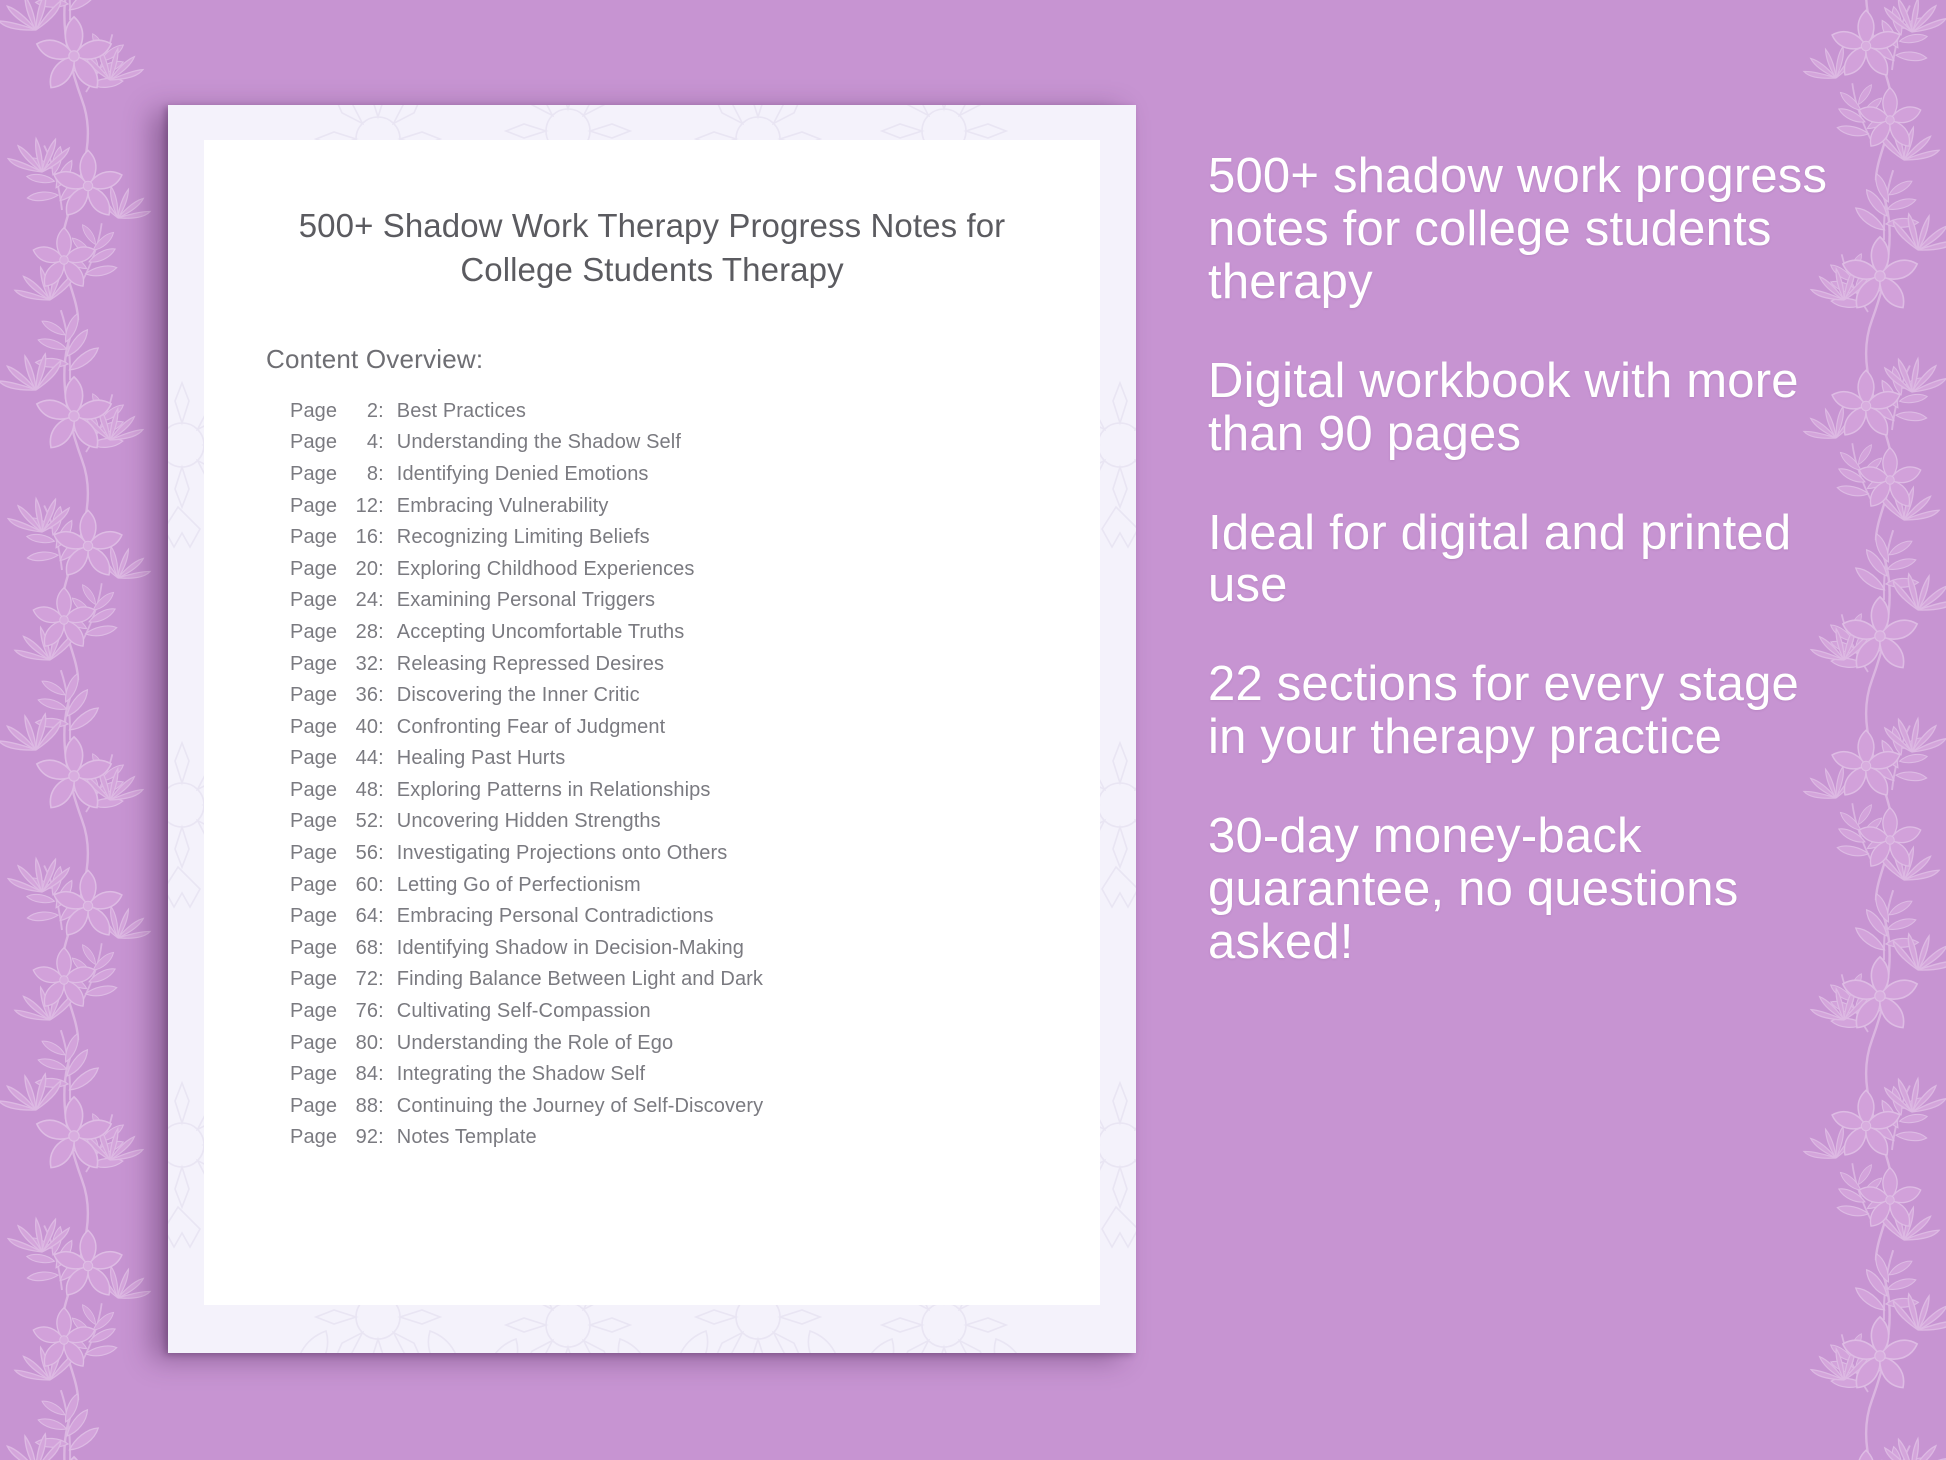 The width and height of the screenshot is (1946, 1460). What do you see at coordinates (367, 1011) in the screenshot?
I see `toc-page-number: 76` at bounding box center [367, 1011].